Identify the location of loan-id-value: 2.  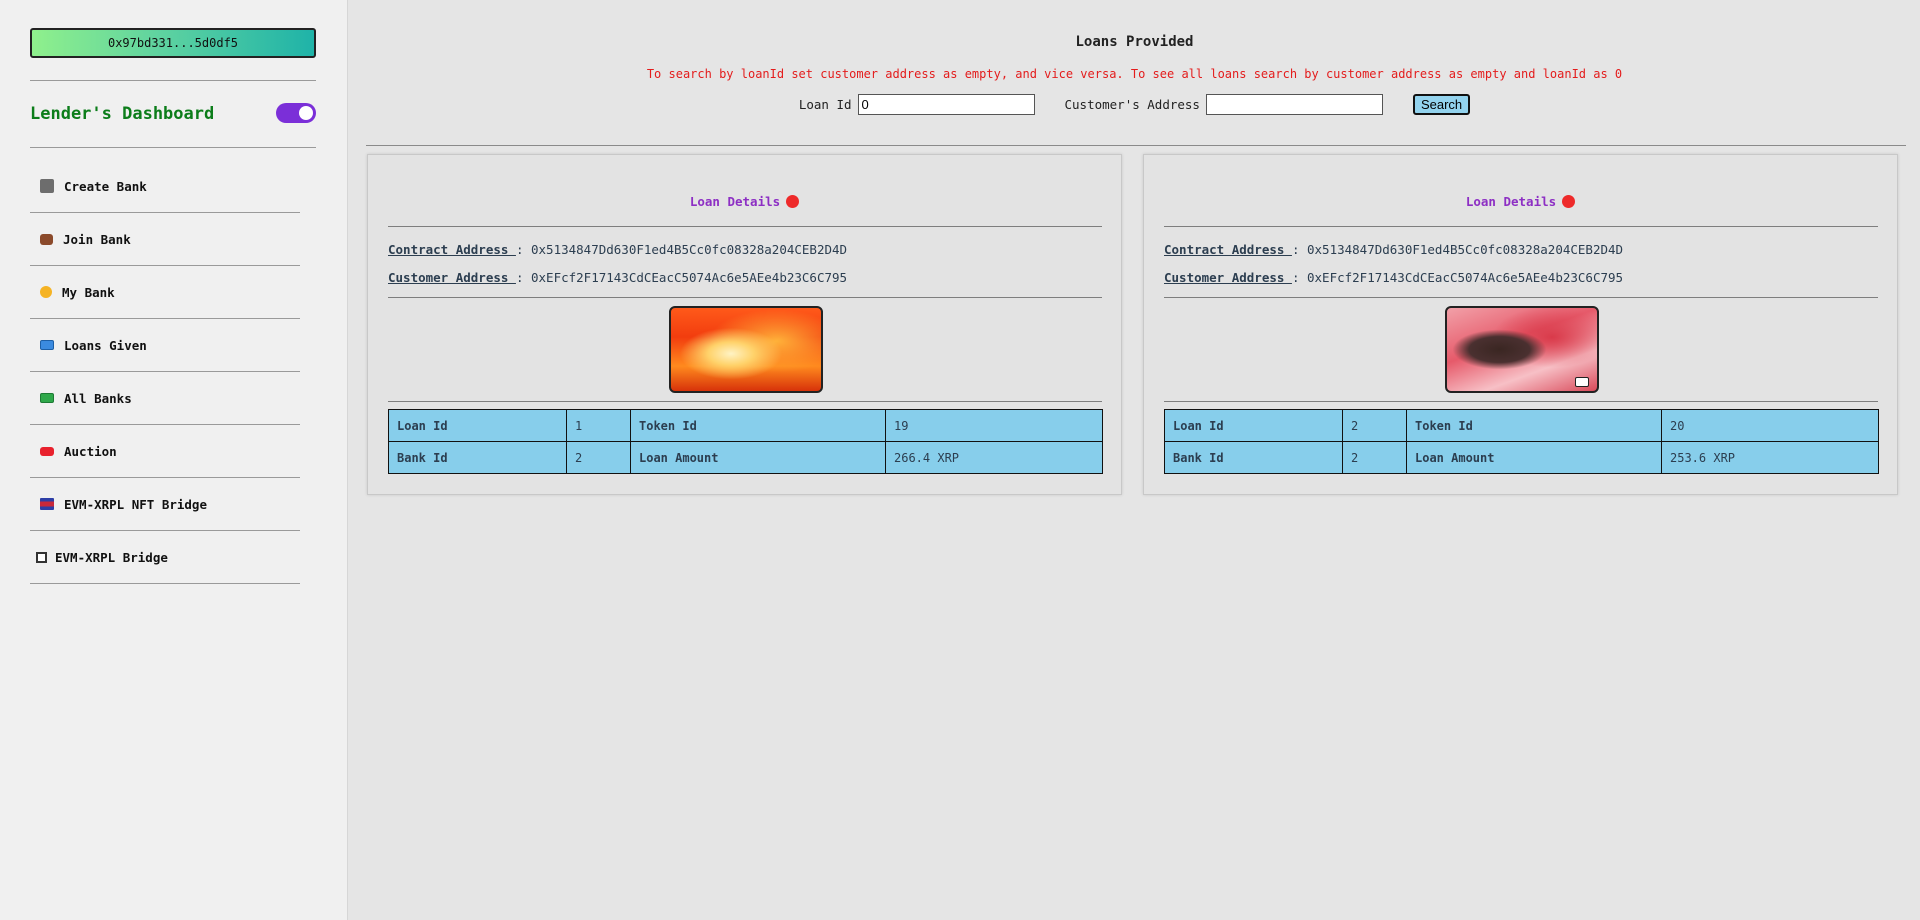
(1374, 425).